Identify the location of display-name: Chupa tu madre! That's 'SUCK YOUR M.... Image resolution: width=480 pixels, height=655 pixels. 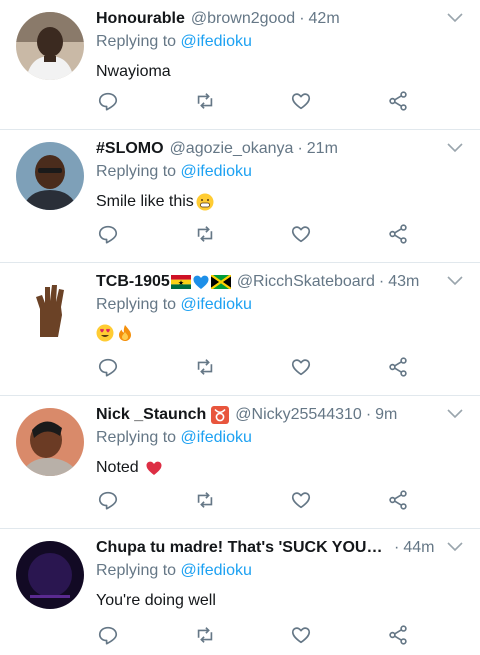
(241, 548).